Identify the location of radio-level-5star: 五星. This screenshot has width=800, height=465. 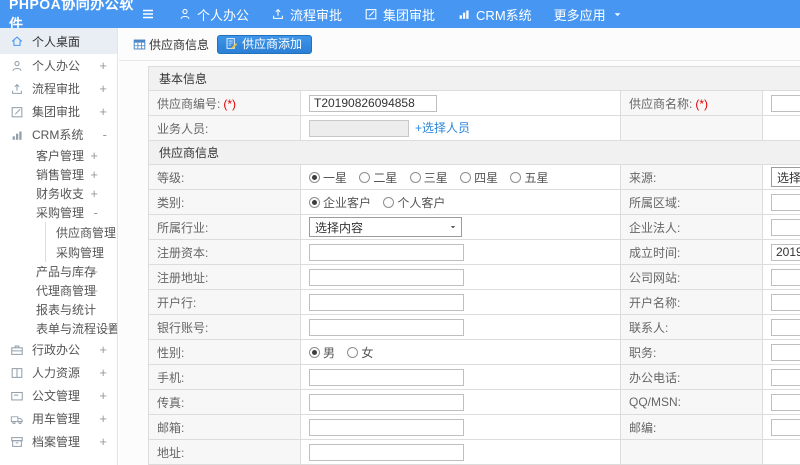
(529, 177).